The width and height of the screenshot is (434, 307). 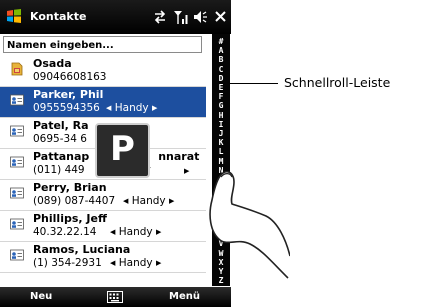 I want to click on signal-icon, so click(x=181, y=17).